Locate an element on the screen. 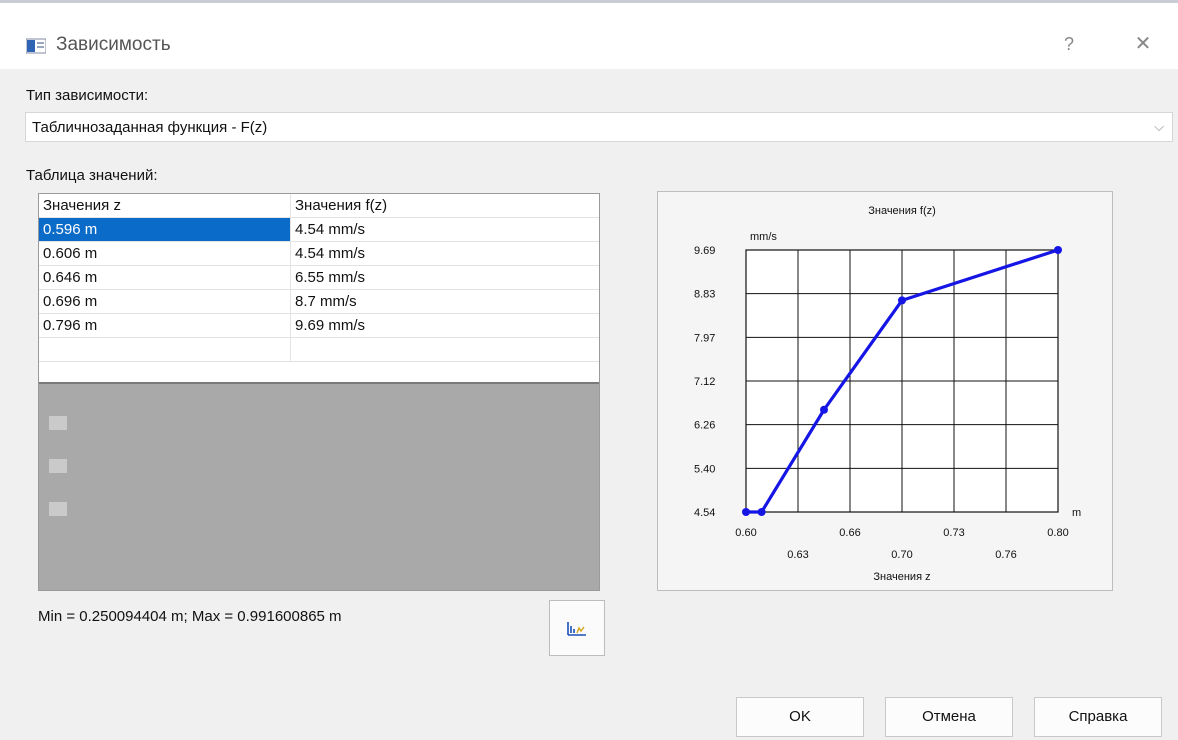 Image resolution: width=1178 pixels, height=740 pixels. dependency-type-value: Табличнозаданная функция - F(z) is located at coordinates (150, 127).